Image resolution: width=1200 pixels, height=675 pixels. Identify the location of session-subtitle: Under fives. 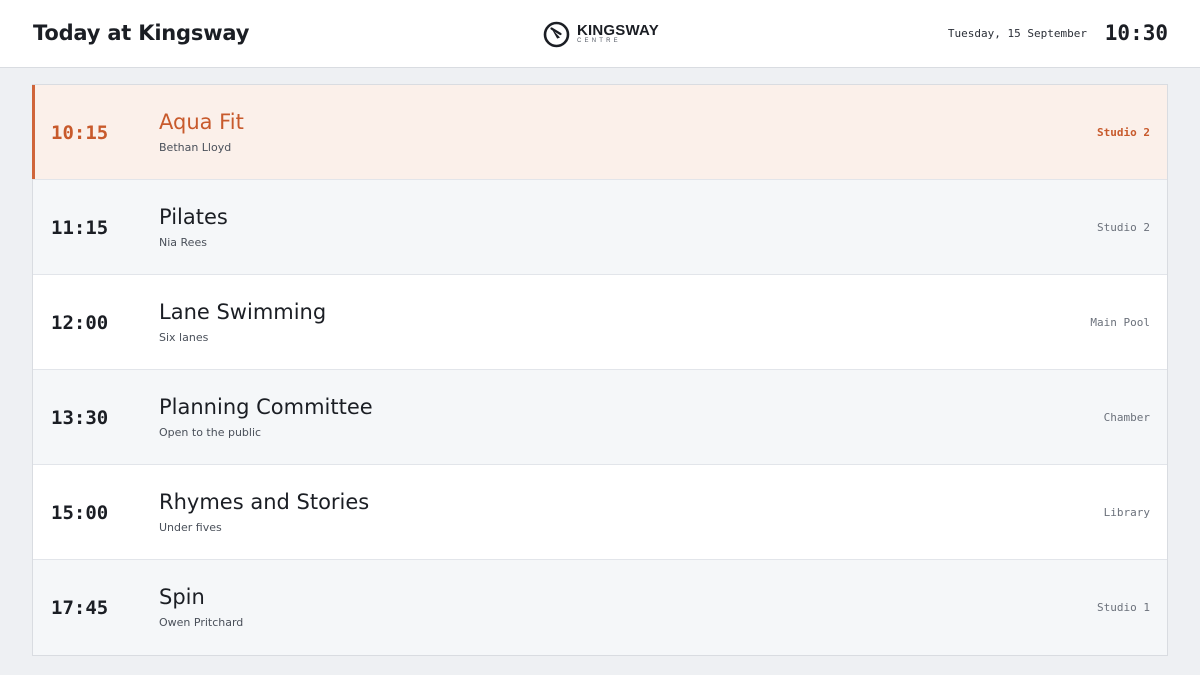
(190, 527).